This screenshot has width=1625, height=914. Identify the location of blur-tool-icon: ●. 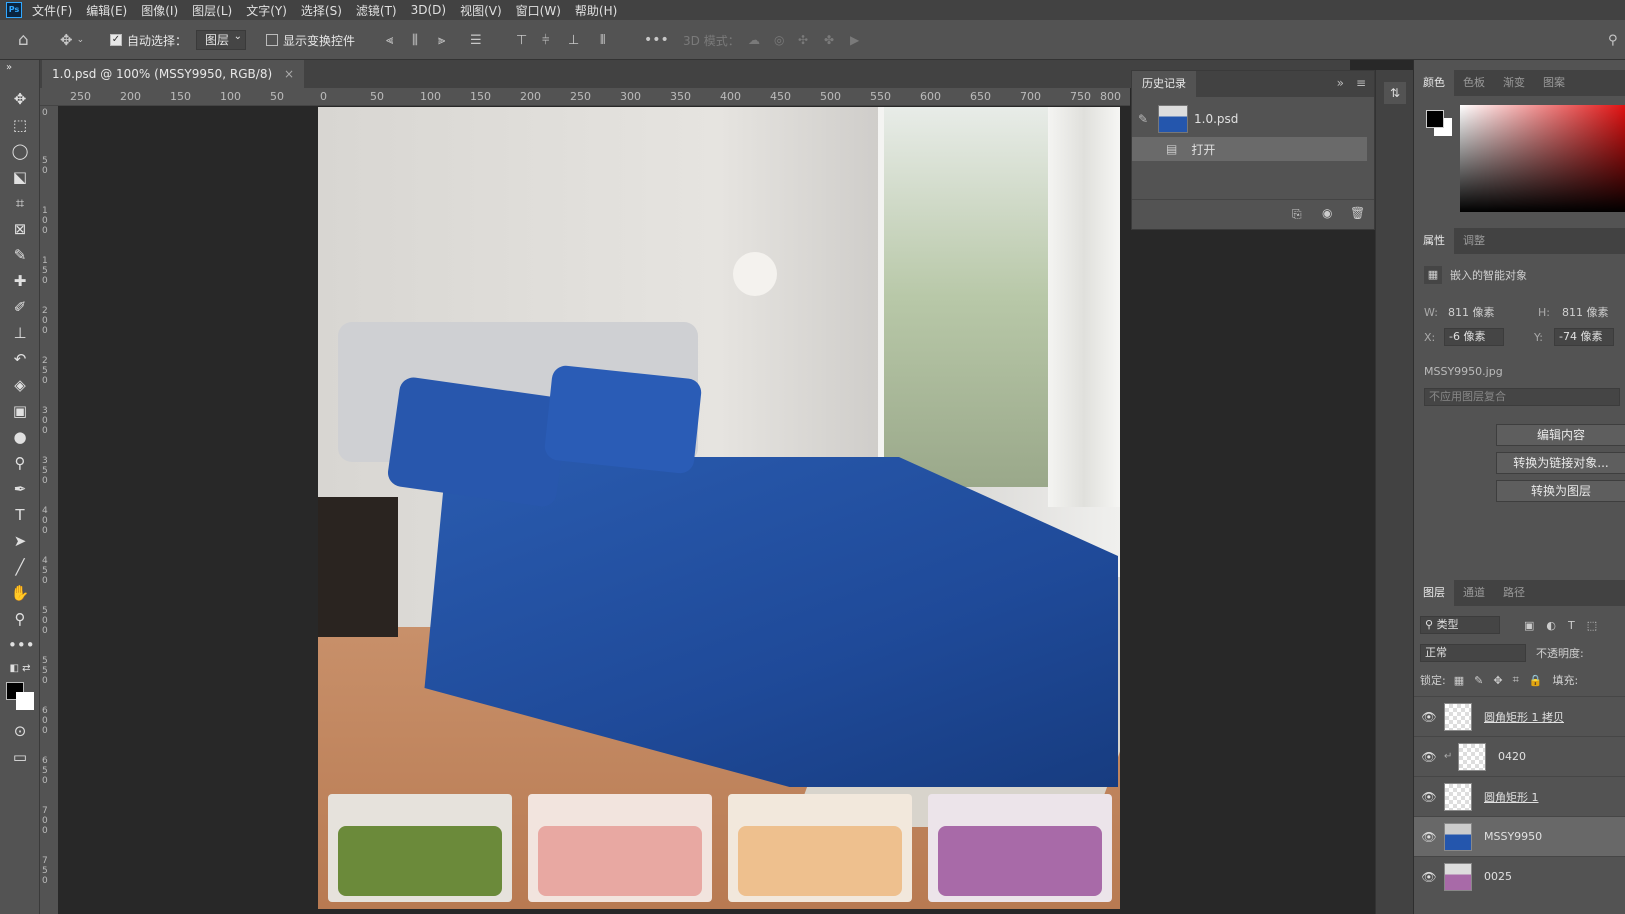
(20, 437).